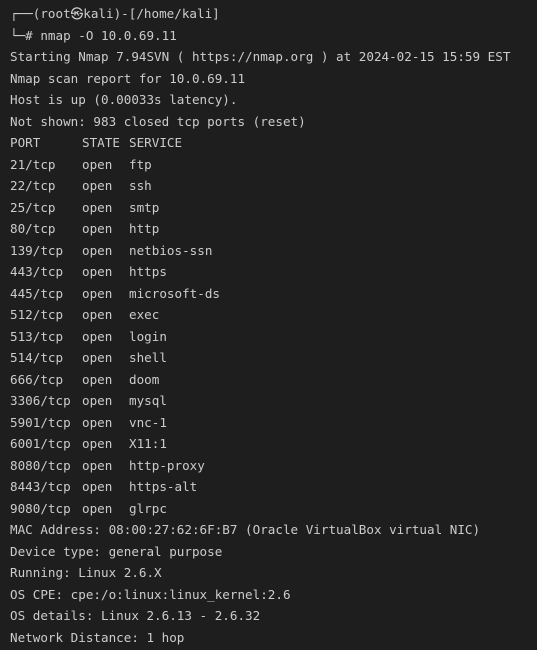 This screenshot has height=650, width=537. What do you see at coordinates (148, 443) in the screenshot?
I see `service-cell: X11:1` at bounding box center [148, 443].